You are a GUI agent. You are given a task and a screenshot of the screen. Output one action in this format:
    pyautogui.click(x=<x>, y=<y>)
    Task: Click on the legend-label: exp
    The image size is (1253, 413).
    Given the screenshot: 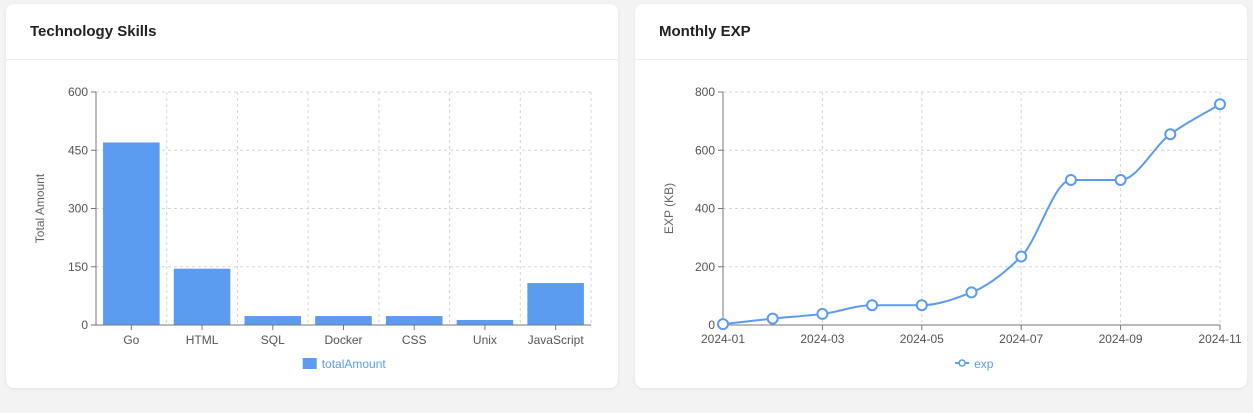 What is the action you would take?
    pyautogui.click(x=984, y=364)
    